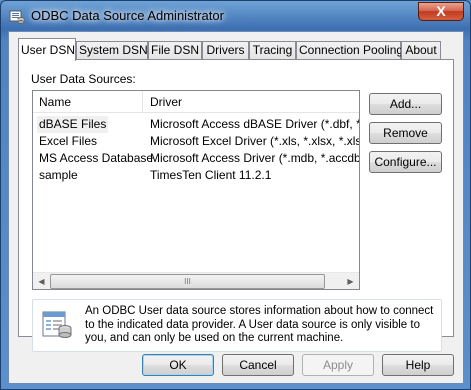 The width and height of the screenshot is (471, 390). I want to click on tab-system-dsn: System DSN, so click(112, 50).